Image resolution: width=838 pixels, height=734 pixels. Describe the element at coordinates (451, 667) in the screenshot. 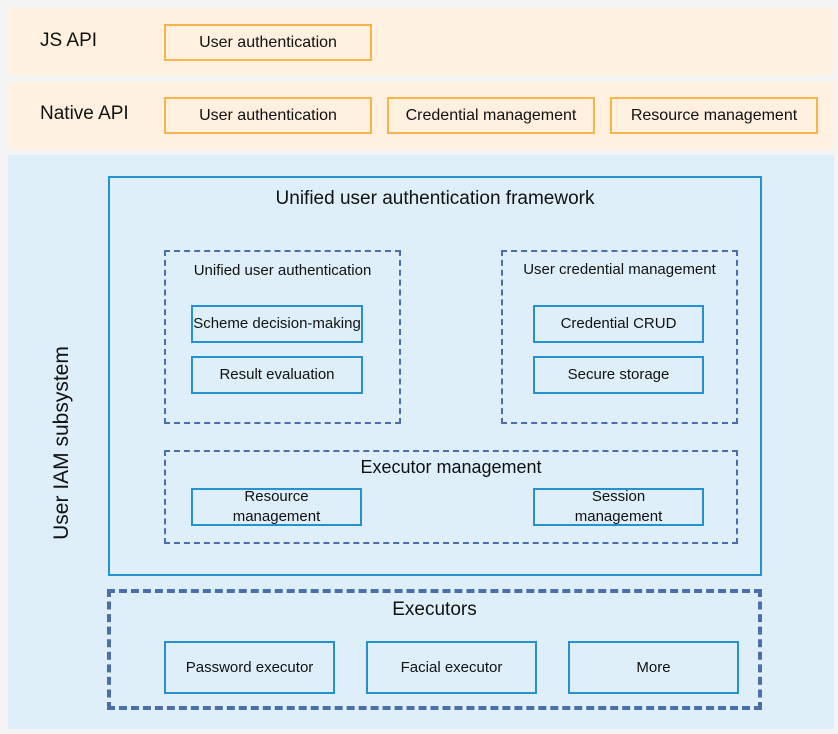

I see `facial-executor: Facial executor` at that location.